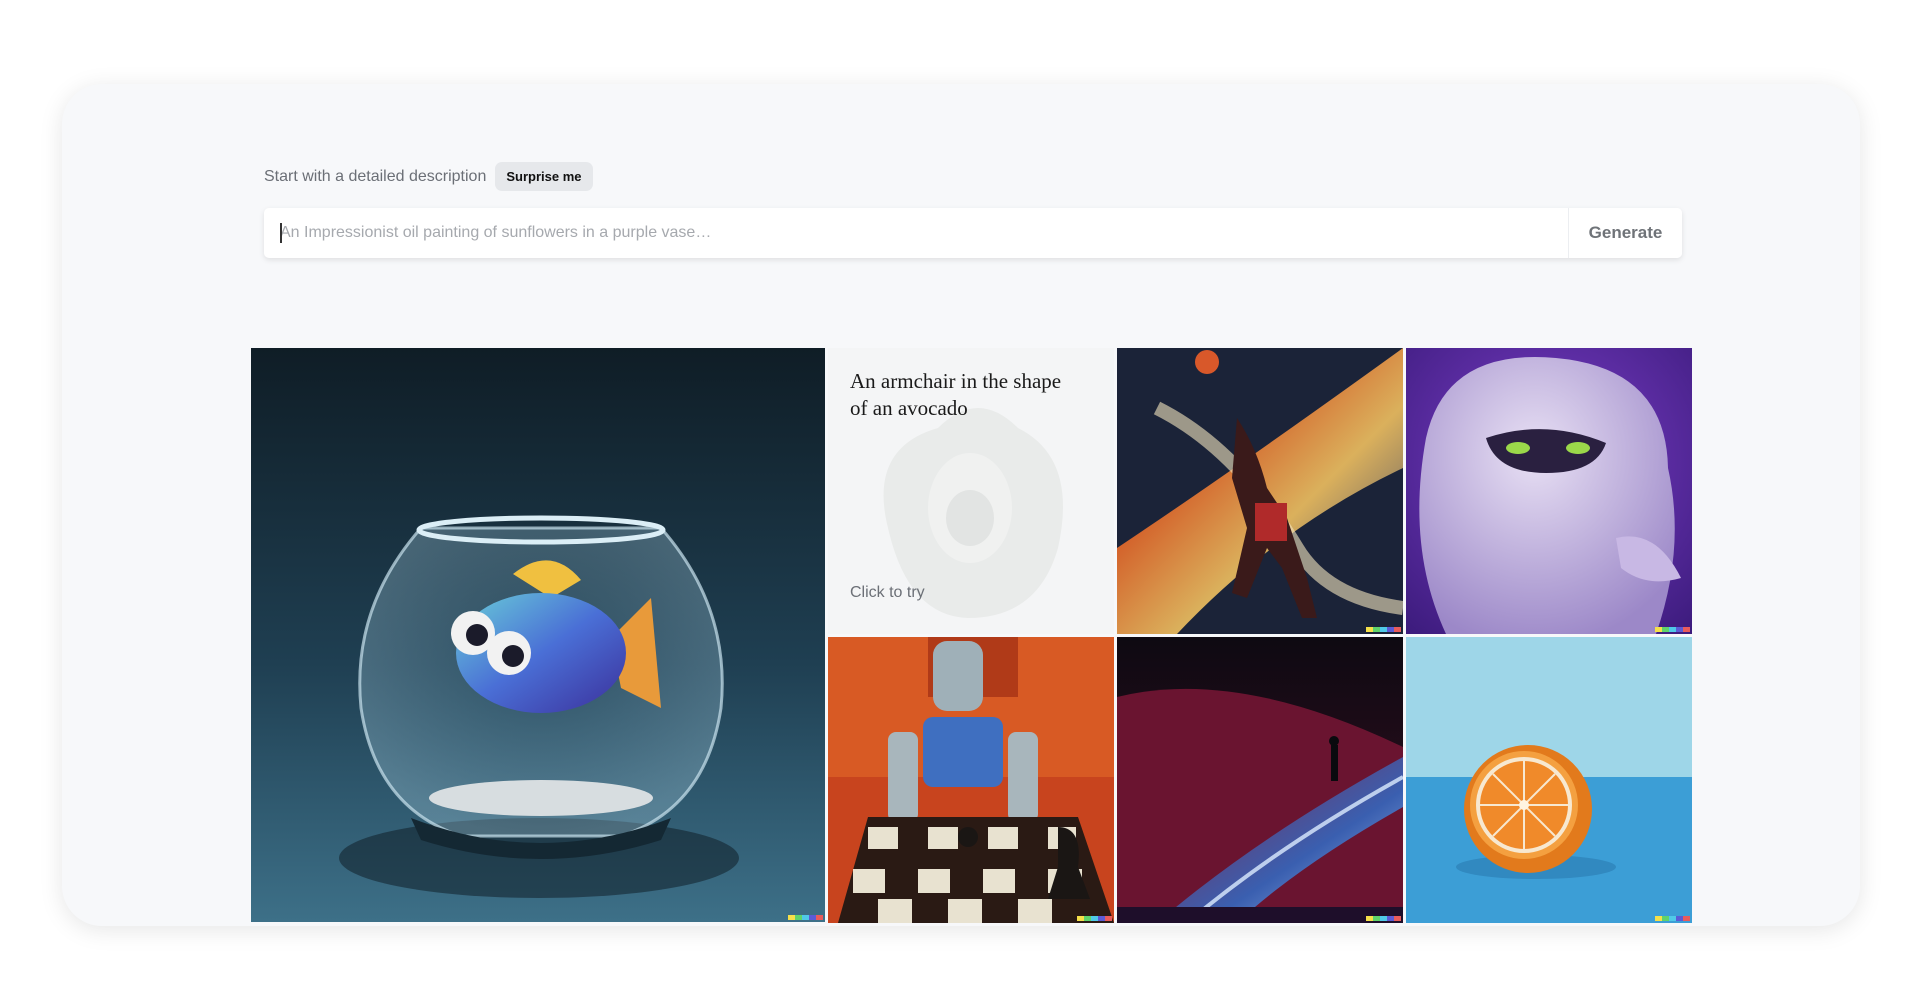  I want to click on gallery-image-orange, so click(1549, 780).